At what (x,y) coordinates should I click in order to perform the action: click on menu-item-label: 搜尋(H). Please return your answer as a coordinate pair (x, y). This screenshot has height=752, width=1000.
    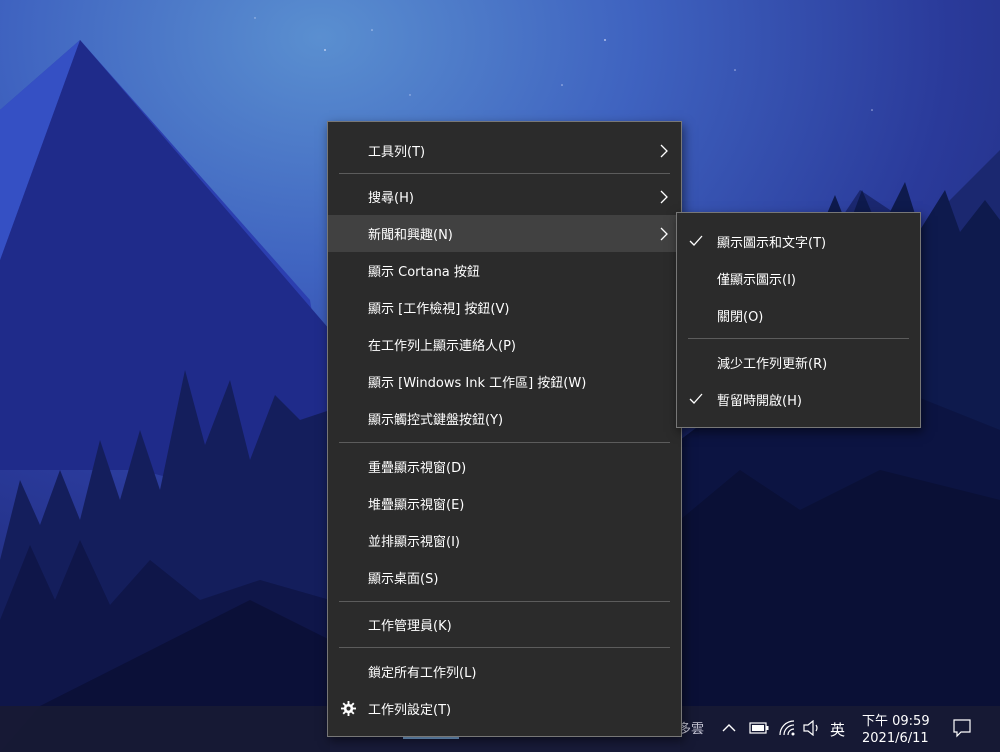
    Looking at the image, I should click on (391, 198).